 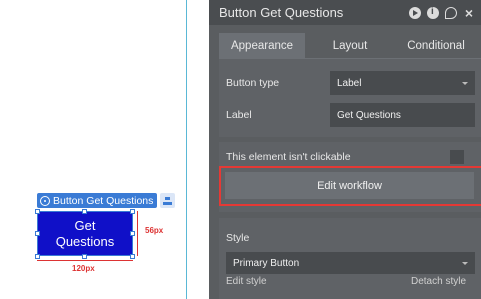 I want to click on selection-label: Button Get Questions, so click(x=97, y=200).